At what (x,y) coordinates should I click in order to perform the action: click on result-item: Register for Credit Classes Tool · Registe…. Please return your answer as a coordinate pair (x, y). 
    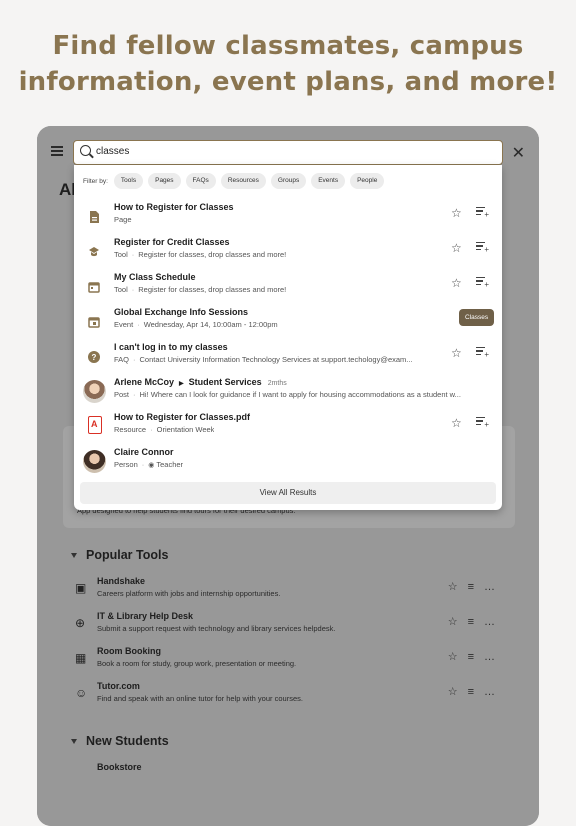
    Looking at the image, I should click on (288, 253).